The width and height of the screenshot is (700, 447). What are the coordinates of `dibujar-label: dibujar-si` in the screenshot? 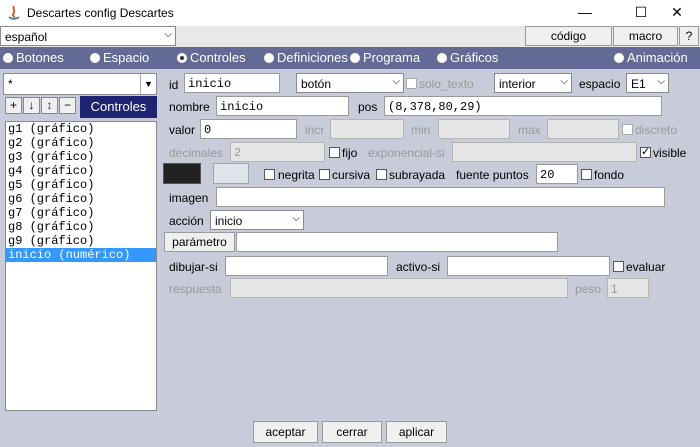 It's located at (193, 267).